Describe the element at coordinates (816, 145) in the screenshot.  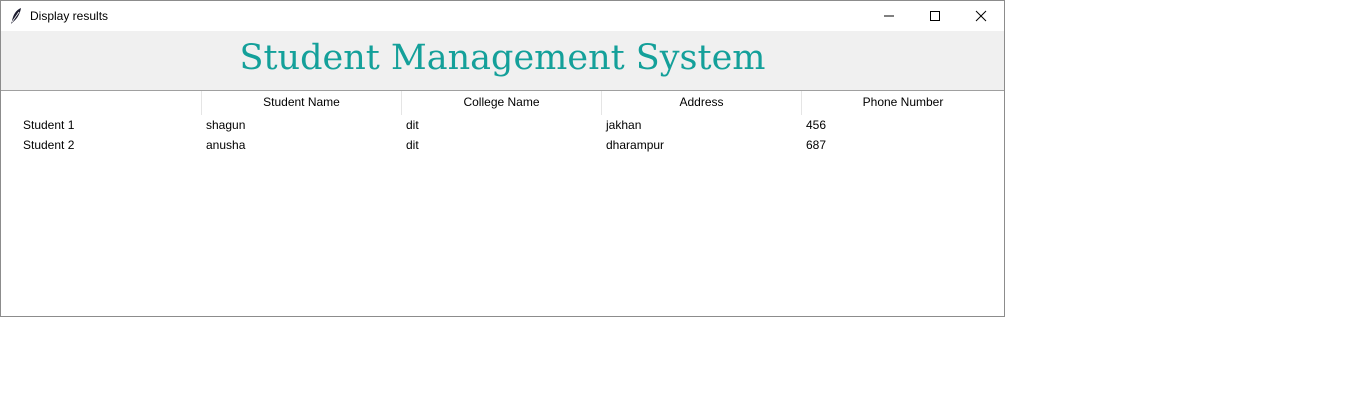
I see `phone-number-cell: 687` at that location.